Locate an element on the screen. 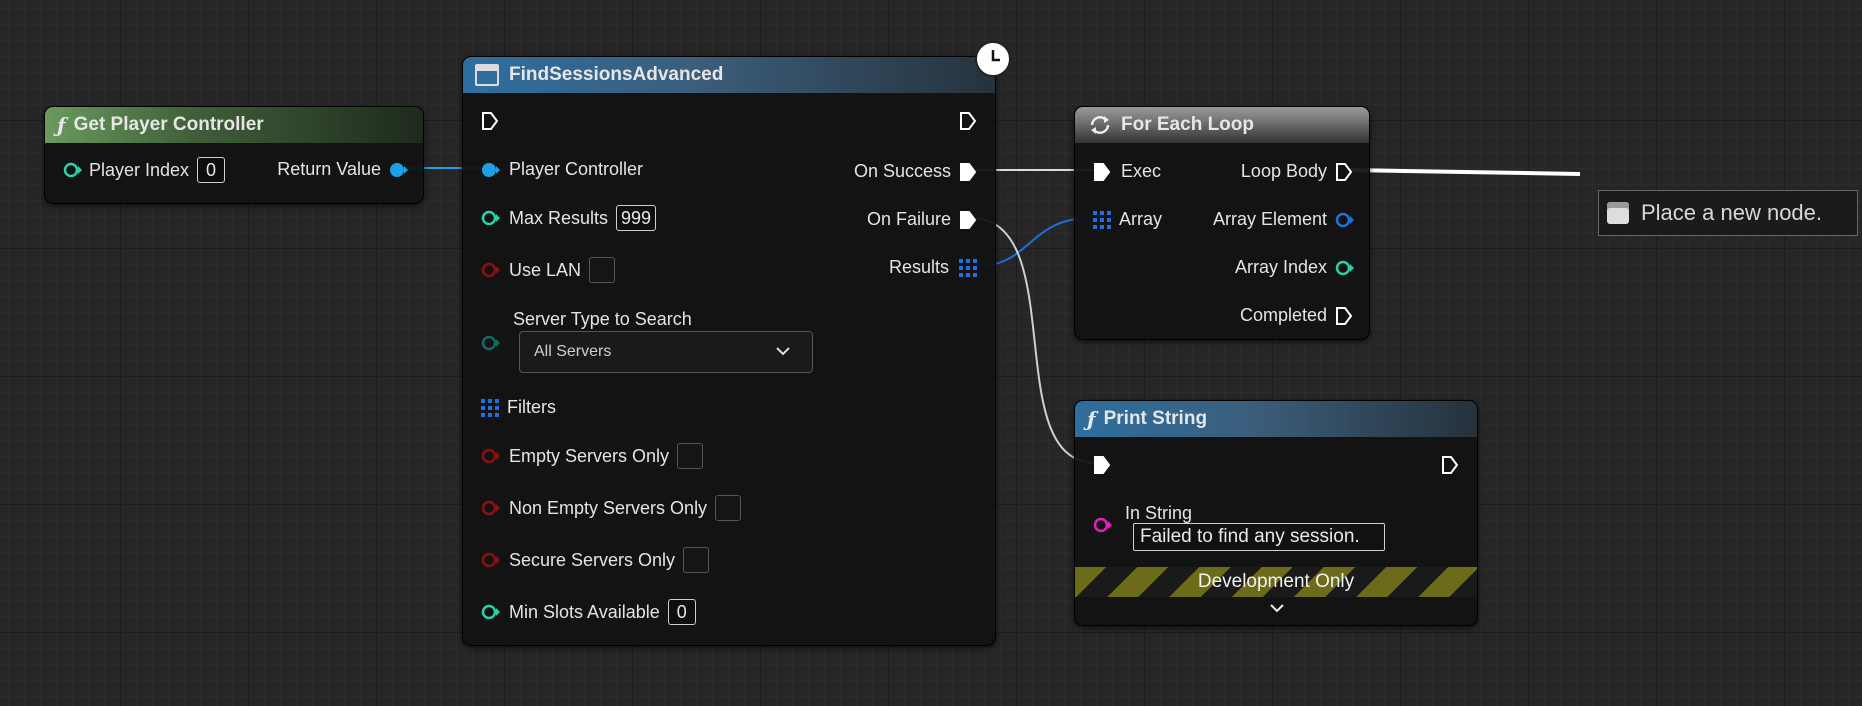 This screenshot has height=706, width=1862. min-slots-input: 0 is located at coordinates (681, 612).